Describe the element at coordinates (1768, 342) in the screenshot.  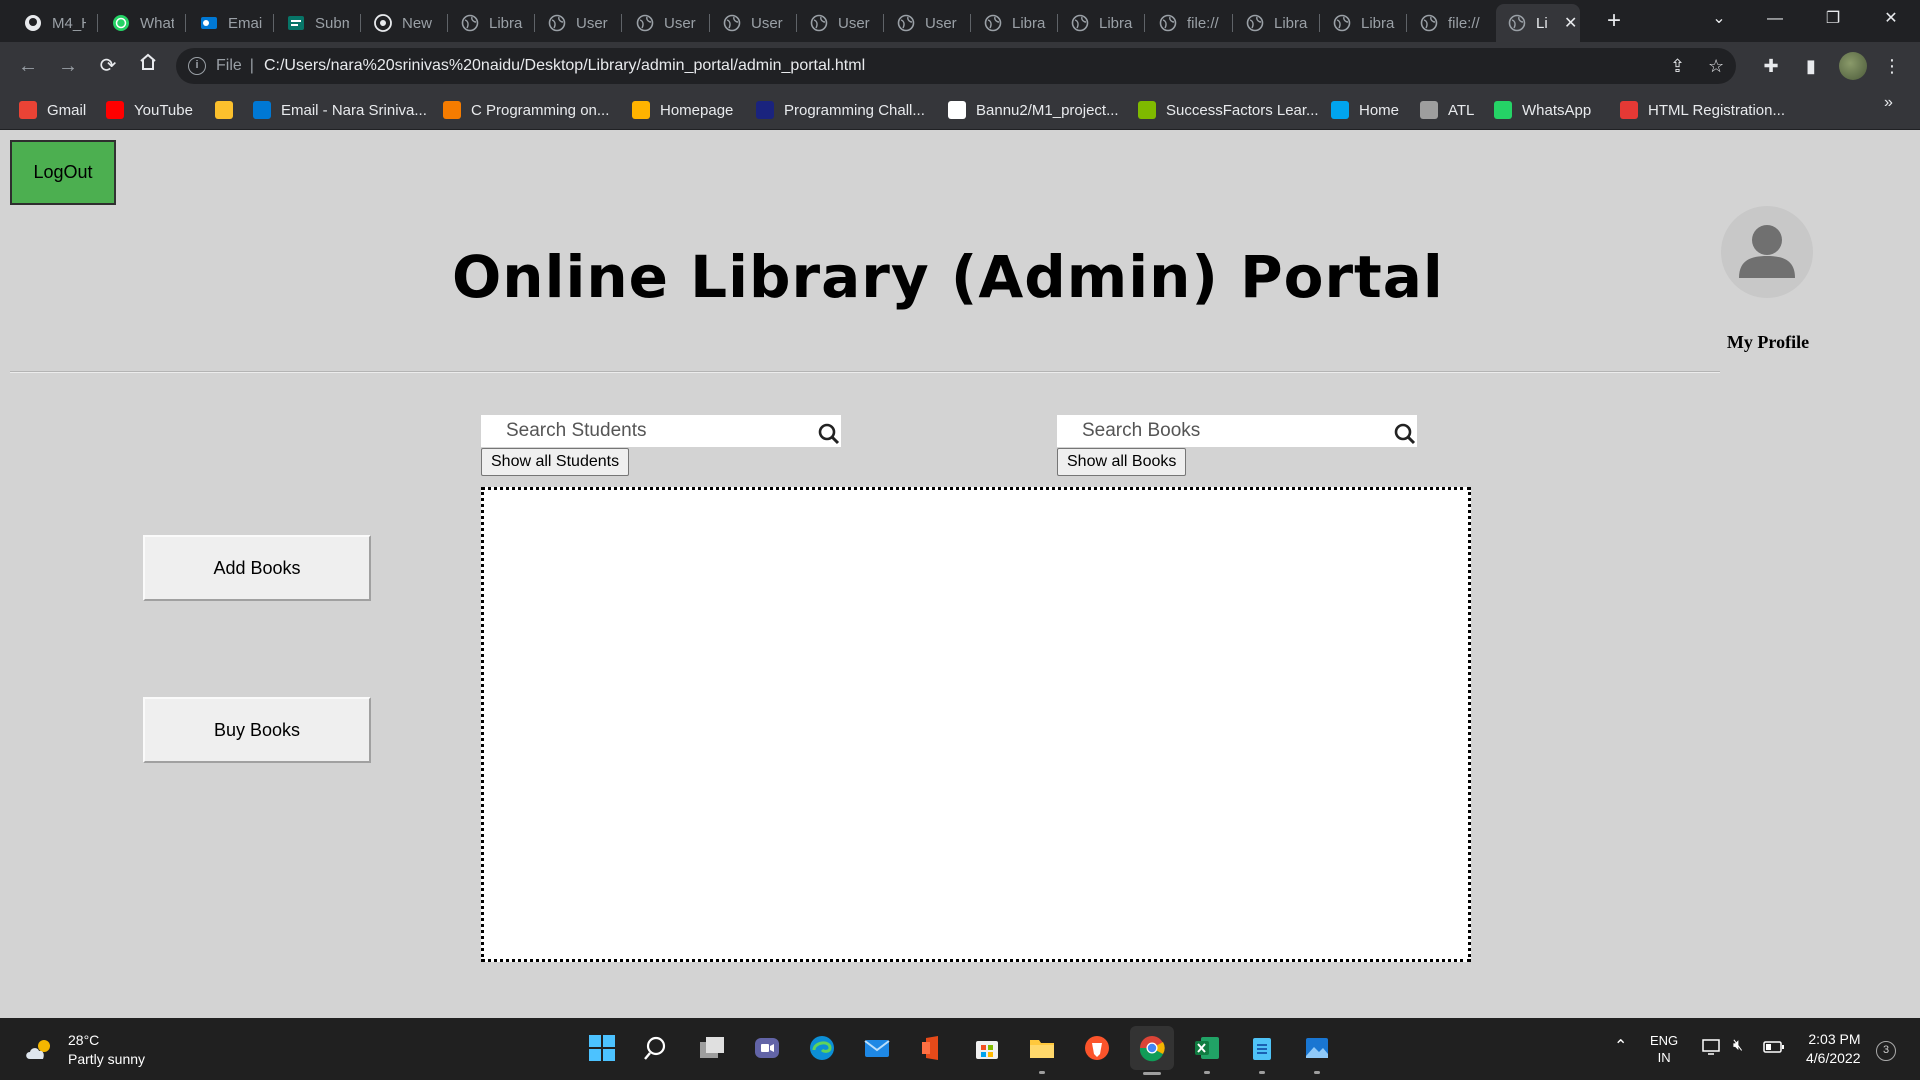
I see `my-profile-link: My Profile` at that location.